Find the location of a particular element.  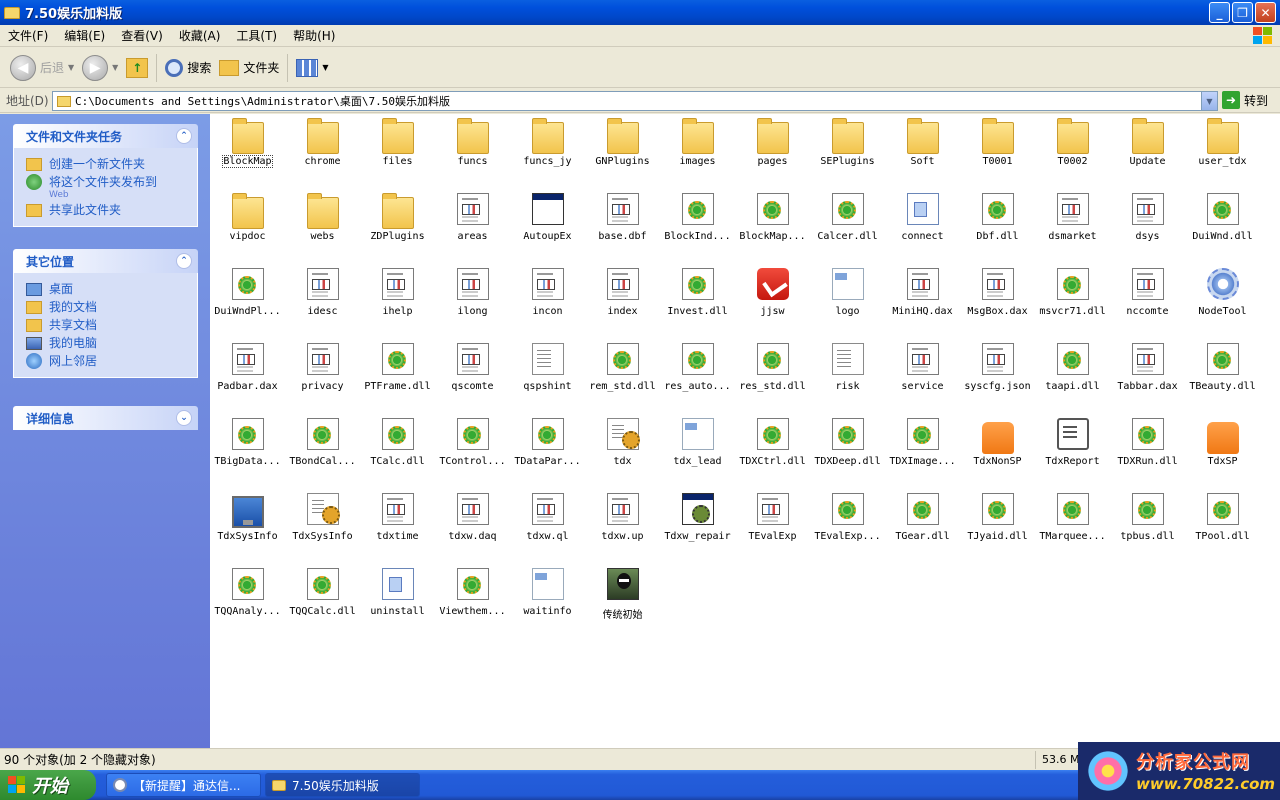

file-item: incon is located at coordinates (547, 301).